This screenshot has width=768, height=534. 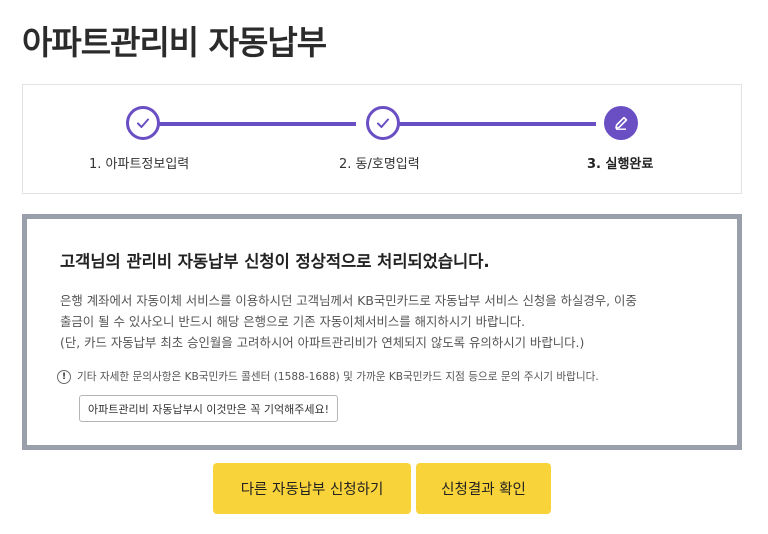 What do you see at coordinates (312, 488) in the screenshot?
I see `other-autopay-apply-button: 다른 자동납부 신청하기` at bounding box center [312, 488].